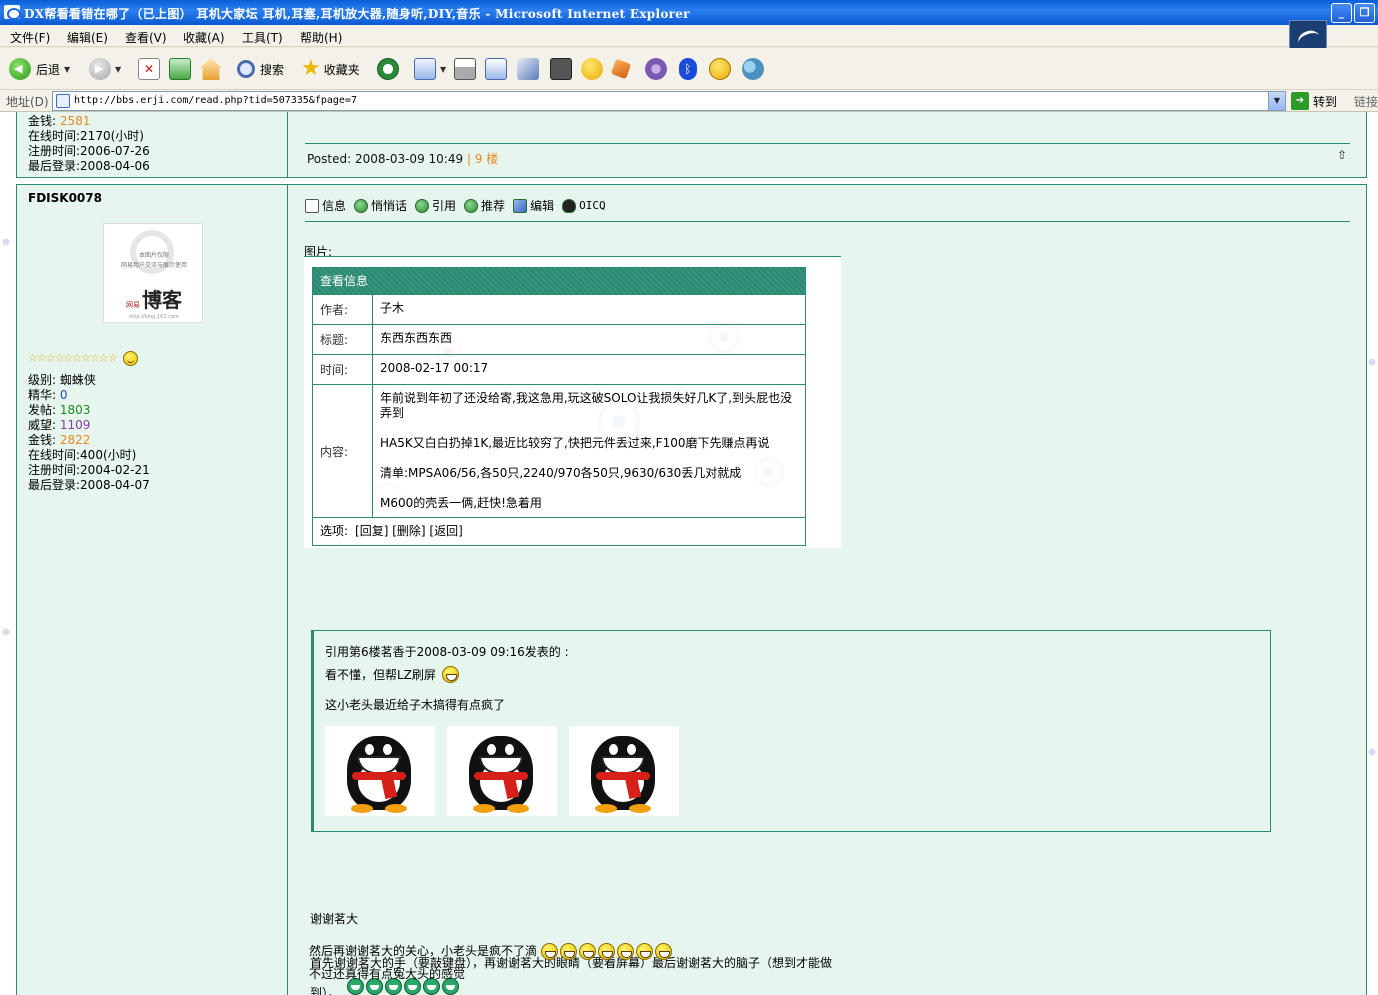 This screenshot has height=995, width=1378. I want to click on avatar-url: http://blog.163.com, so click(154, 317).